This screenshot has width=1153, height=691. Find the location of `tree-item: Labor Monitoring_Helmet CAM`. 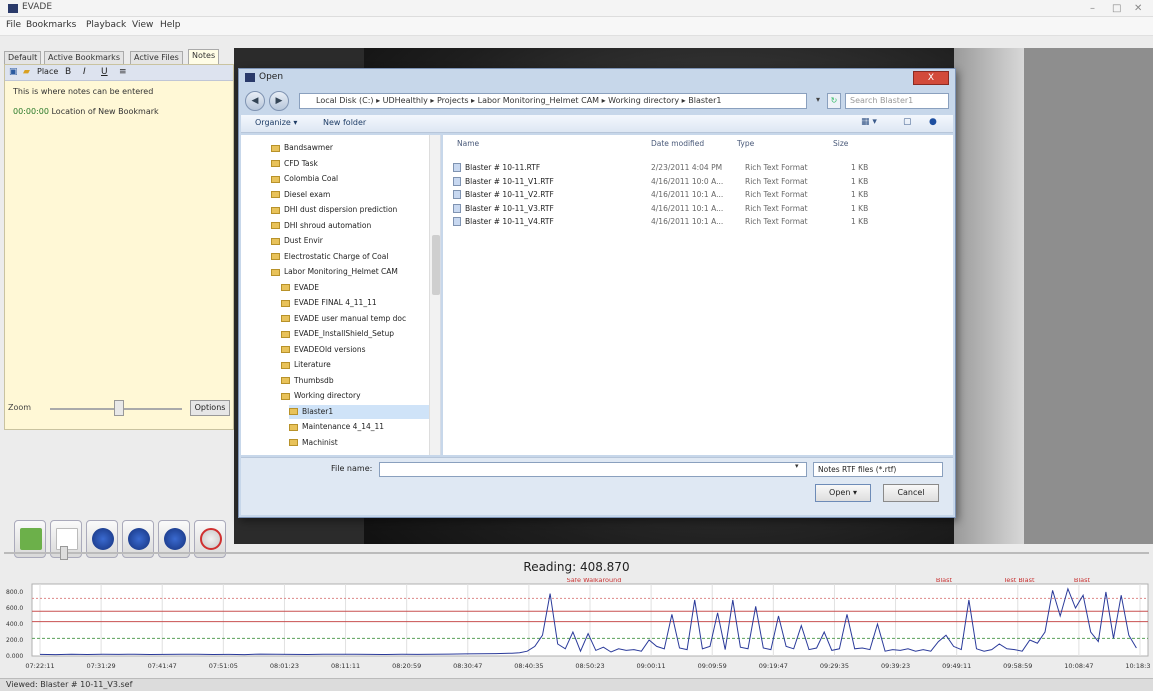

tree-item: Labor Monitoring_Helmet CAM is located at coordinates (350, 272).